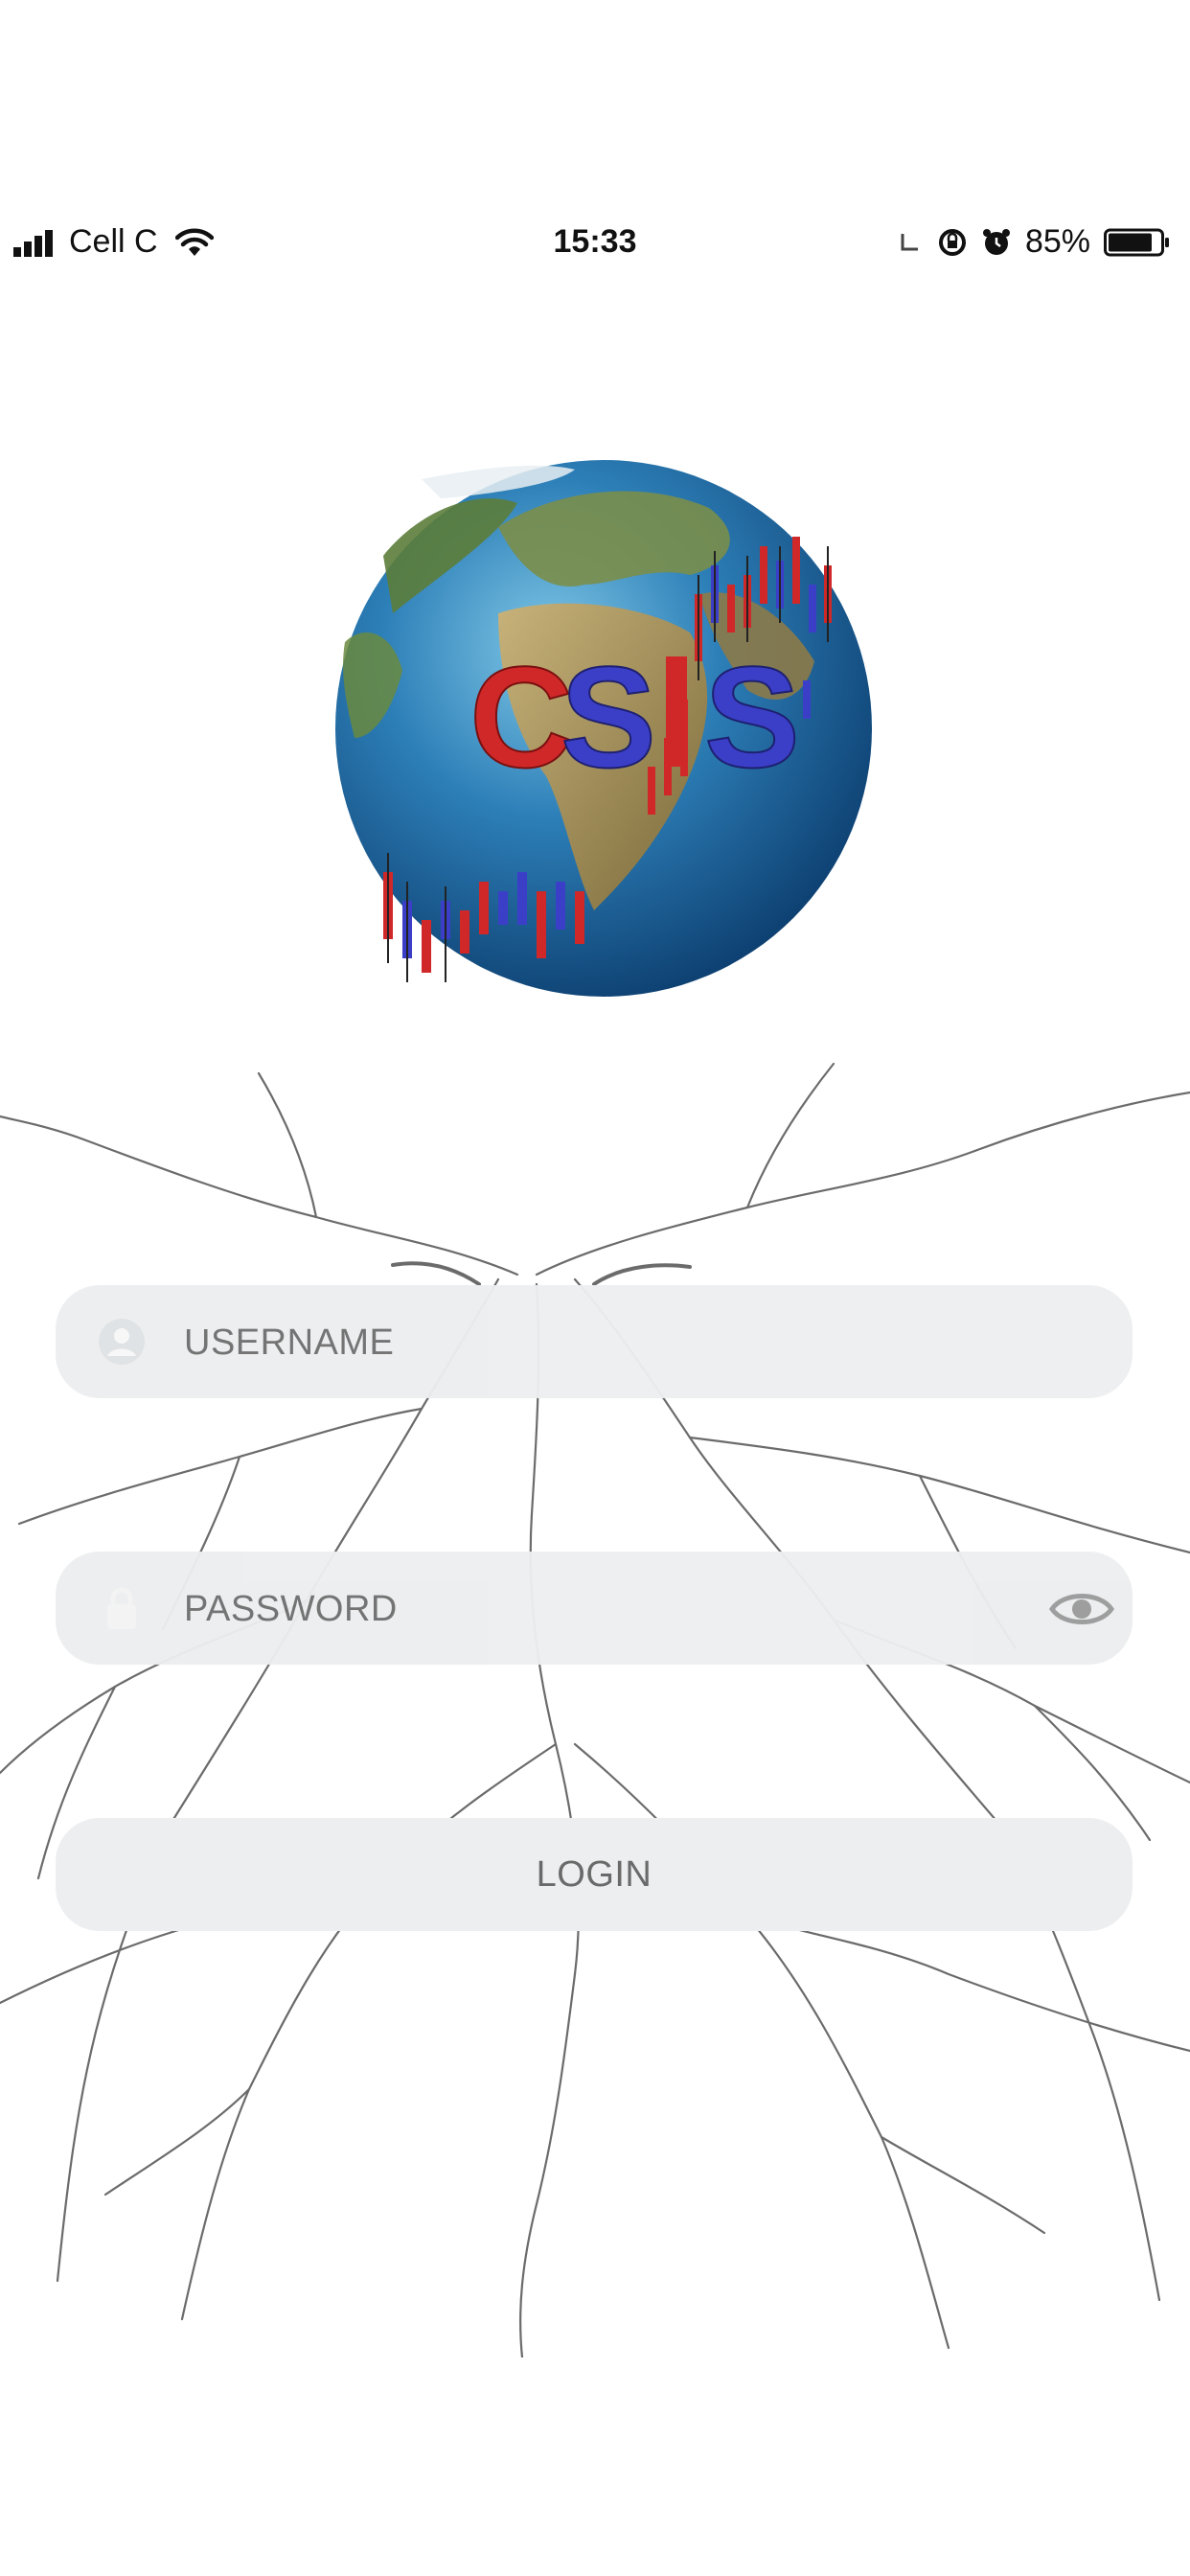 This screenshot has height=2576, width=1190. Describe the element at coordinates (122, 1608) in the screenshot. I see `lock-icon` at that location.